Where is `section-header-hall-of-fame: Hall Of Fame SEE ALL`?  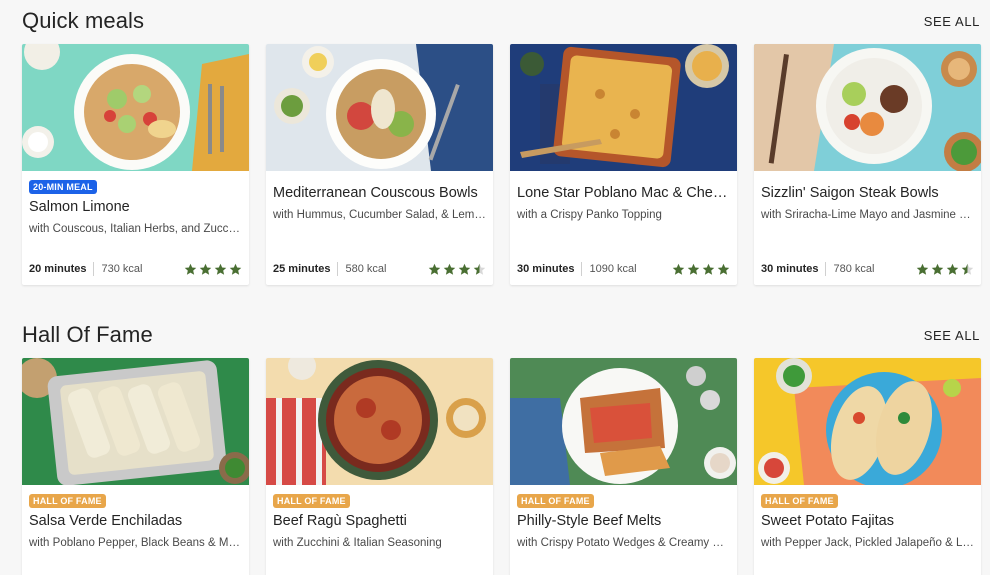 section-header-hall-of-fame: Hall Of Fame SEE ALL is located at coordinates (501, 335).